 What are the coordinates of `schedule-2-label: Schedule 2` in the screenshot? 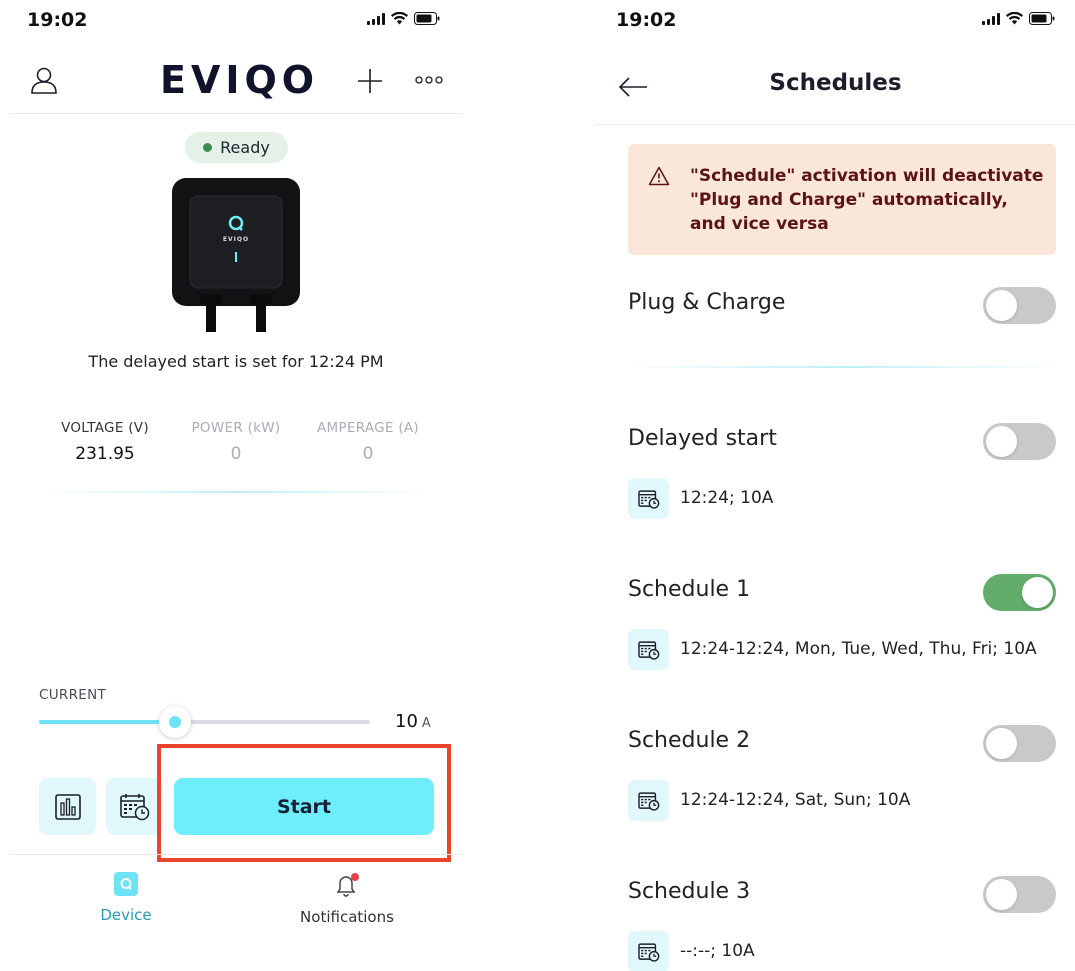 It's located at (689, 740).